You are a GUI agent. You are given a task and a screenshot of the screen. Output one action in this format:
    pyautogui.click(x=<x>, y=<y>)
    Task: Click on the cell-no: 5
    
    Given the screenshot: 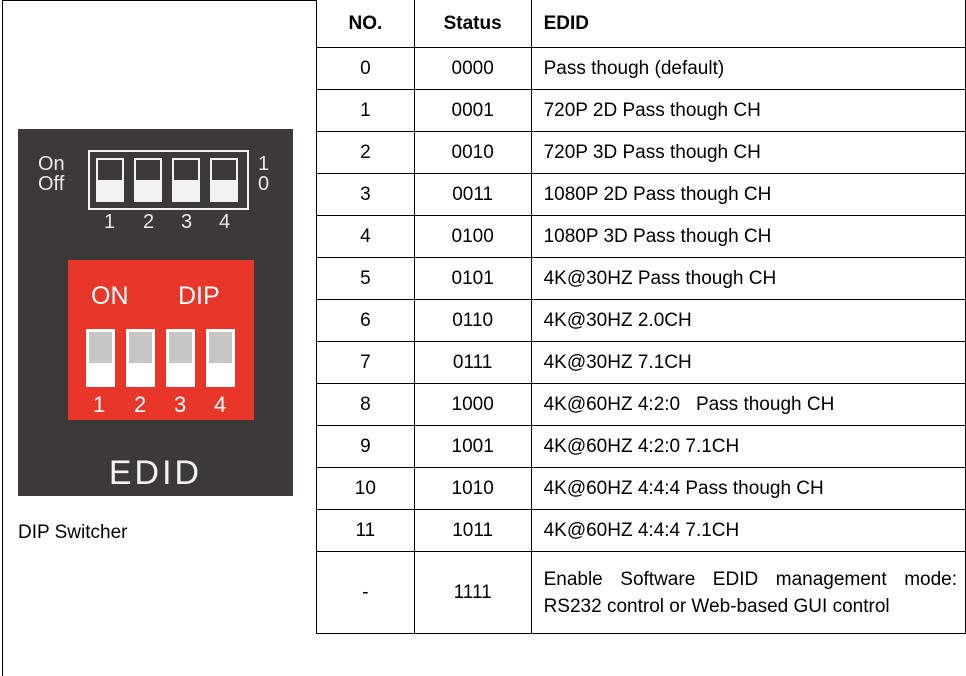 What is the action you would take?
    pyautogui.click(x=365, y=278)
    